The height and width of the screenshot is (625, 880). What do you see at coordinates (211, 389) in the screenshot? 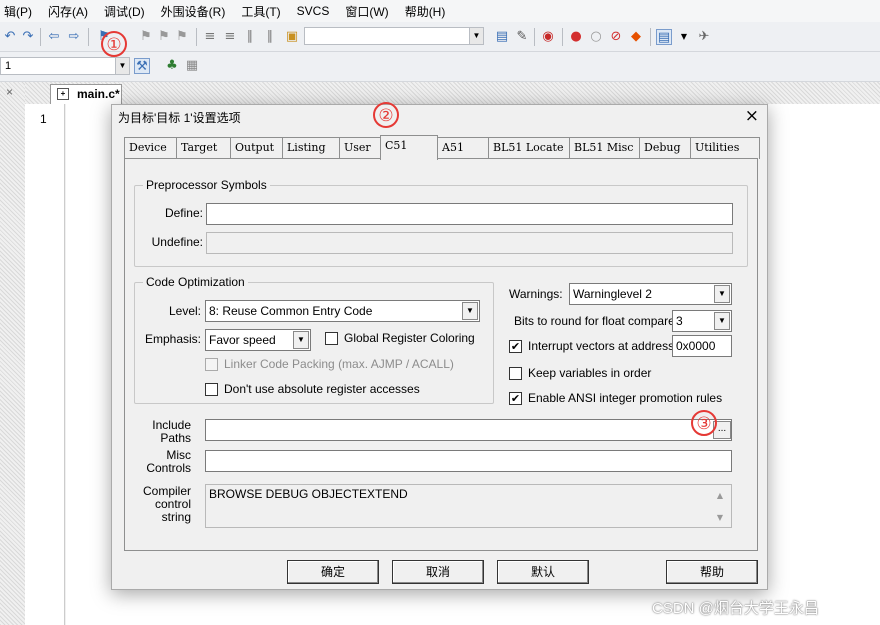
I see `no-absolute-register-checkbox` at bounding box center [211, 389].